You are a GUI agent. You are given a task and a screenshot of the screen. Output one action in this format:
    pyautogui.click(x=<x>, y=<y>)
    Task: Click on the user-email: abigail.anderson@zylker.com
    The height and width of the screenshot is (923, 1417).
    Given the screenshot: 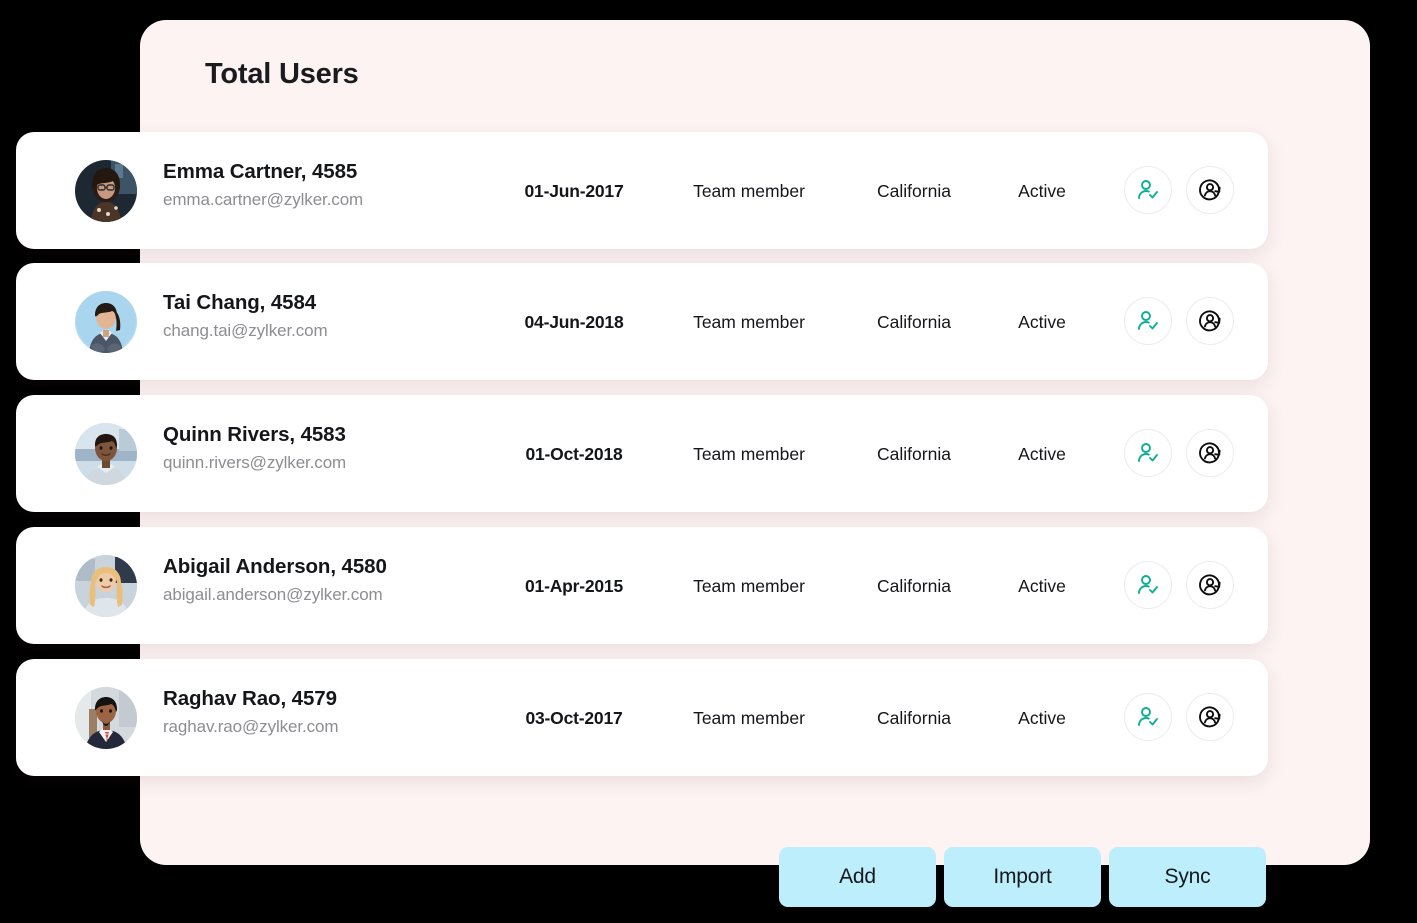 What is the action you would take?
    pyautogui.click(x=273, y=594)
    